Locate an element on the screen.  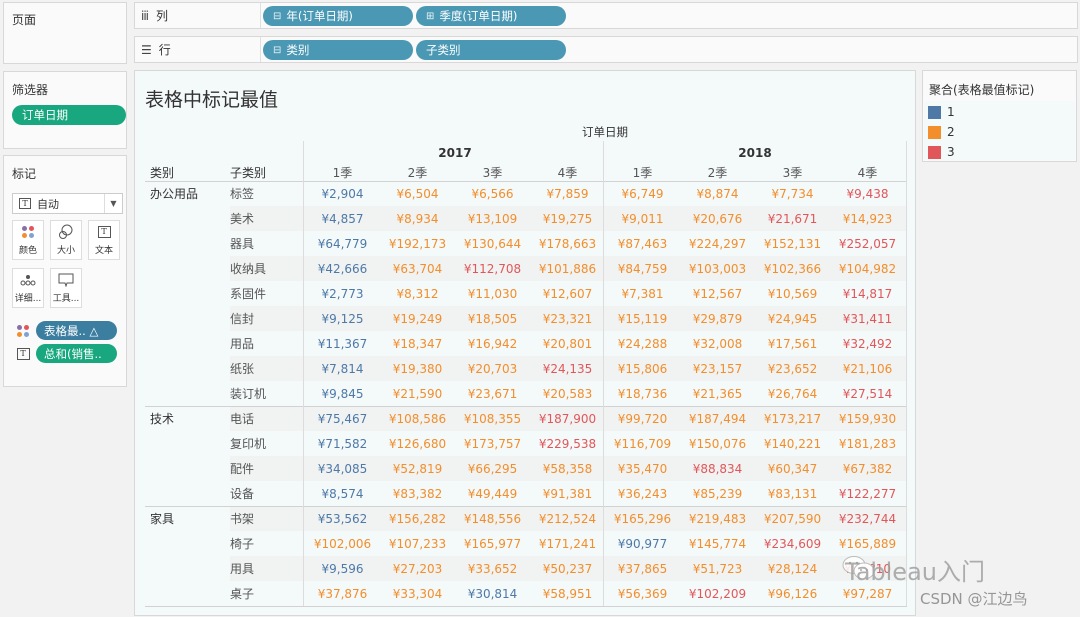
sales-cell: ¥7,381 is located at coordinates (642, 294).